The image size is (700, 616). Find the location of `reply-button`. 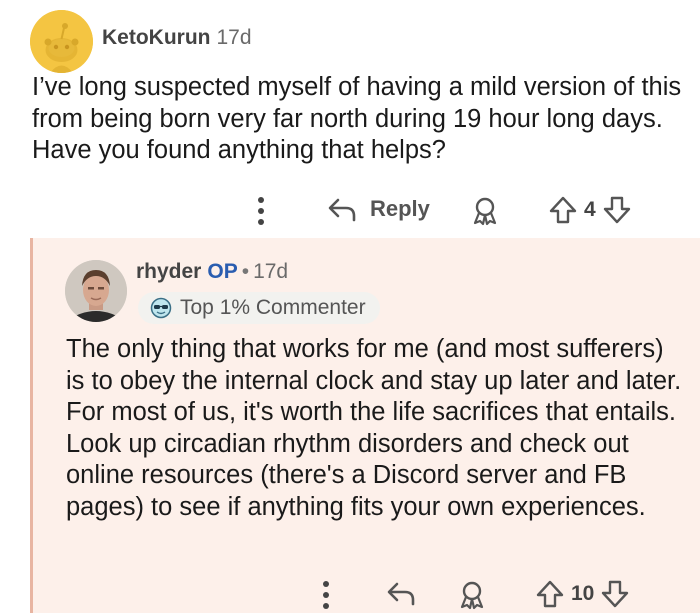

reply-button is located at coordinates (401, 593).